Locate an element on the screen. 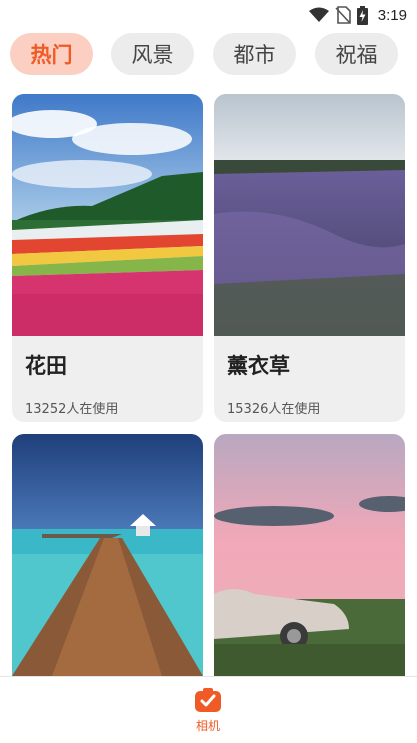 This screenshot has height=743, width=417. camera-icon is located at coordinates (208, 700).